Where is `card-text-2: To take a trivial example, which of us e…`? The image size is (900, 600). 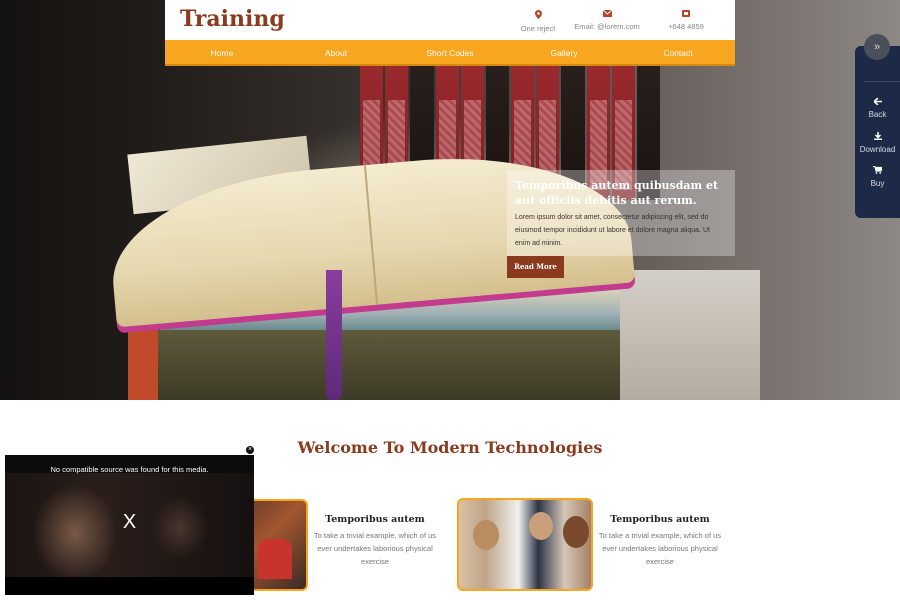 card-text-2: To take a trivial example, which of us e… is located at coordinates (660, 548).